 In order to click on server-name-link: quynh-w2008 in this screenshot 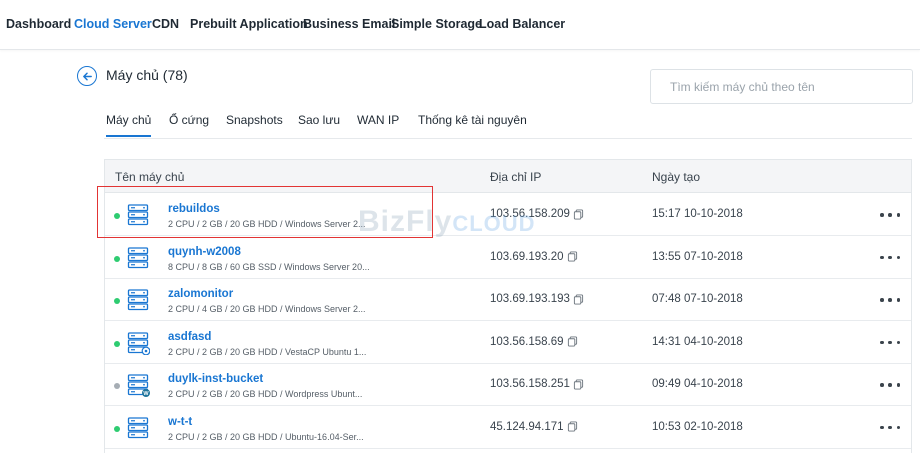, I will do `click(204, 252)`.